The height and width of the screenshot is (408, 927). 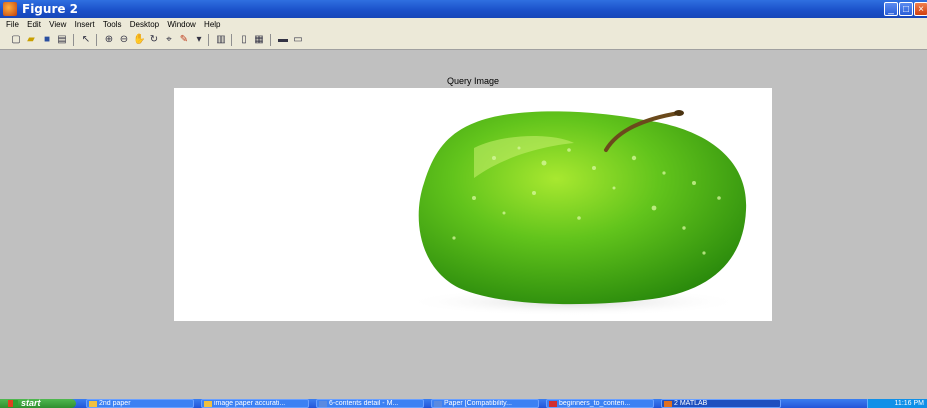 I want to click on open-file-icon: ▰, so click(x=31, y=40).